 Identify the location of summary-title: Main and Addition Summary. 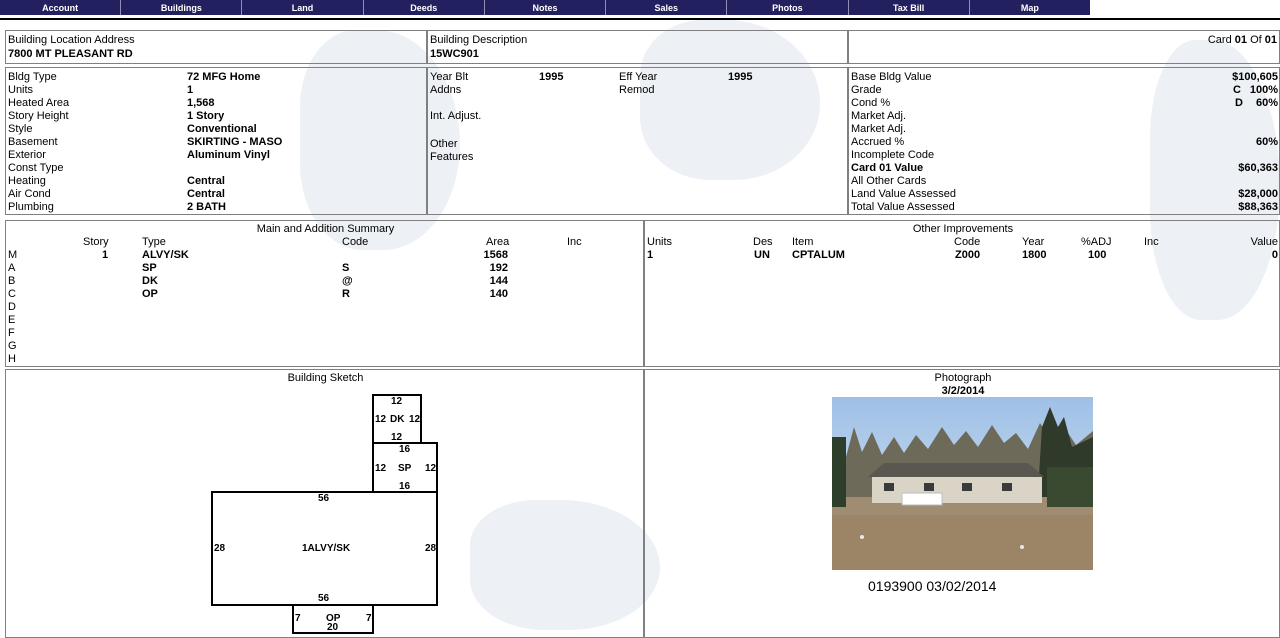
(325, 229).